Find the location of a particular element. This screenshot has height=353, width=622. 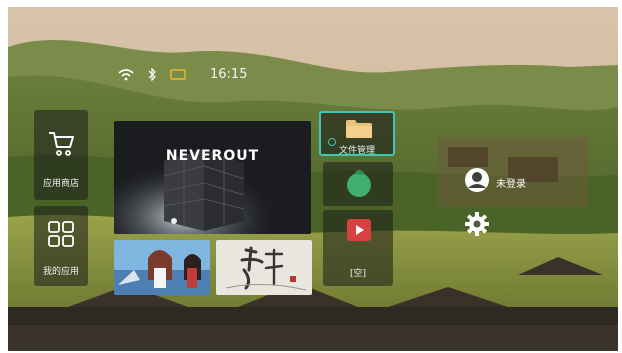

calligraphy-game-thumbnail is located at coordinates (264, 267).